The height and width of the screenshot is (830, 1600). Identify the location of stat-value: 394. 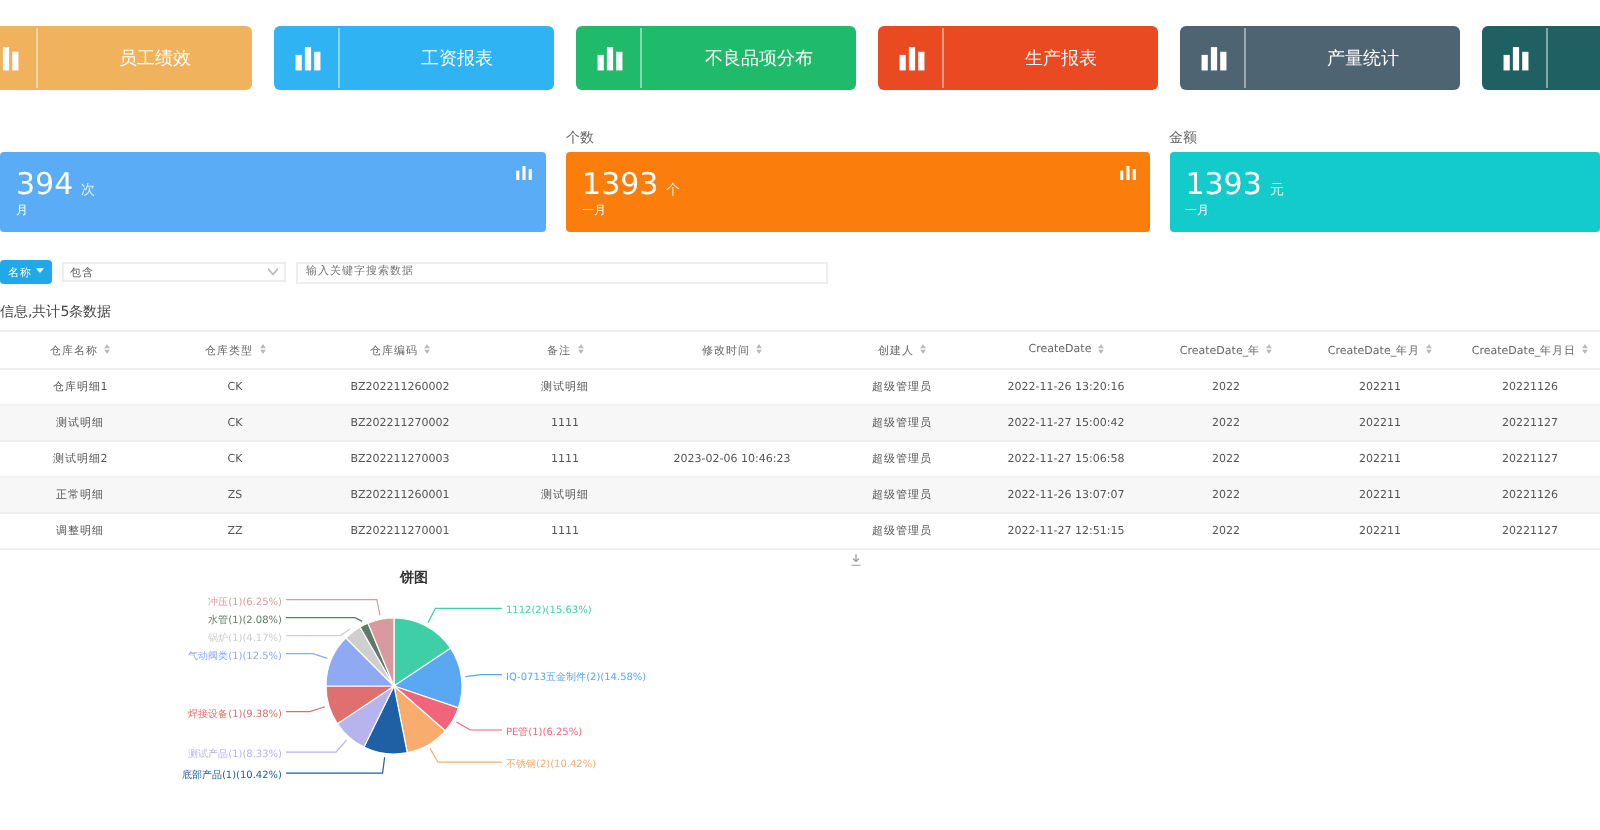
(45, 184).